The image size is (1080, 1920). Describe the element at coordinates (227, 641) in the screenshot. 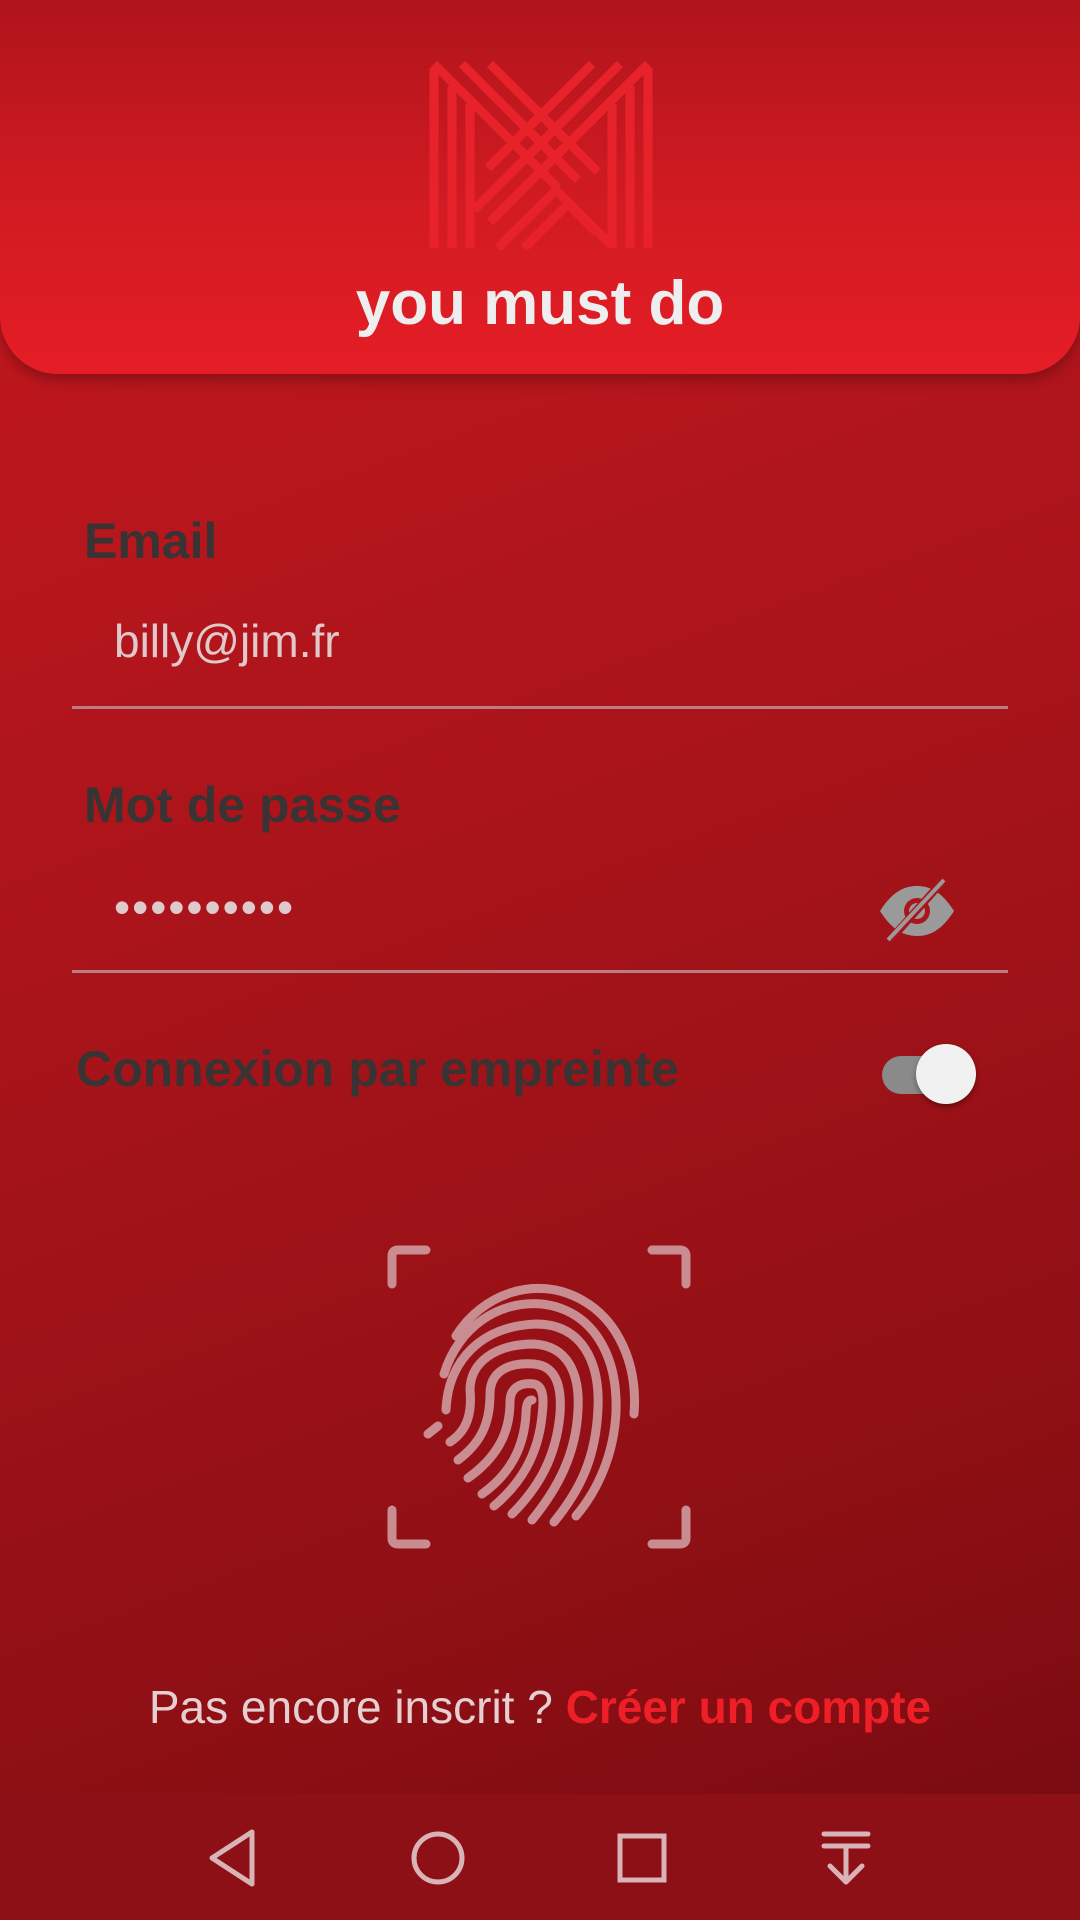

I see `email-field: billy@jim.fr` at that location.